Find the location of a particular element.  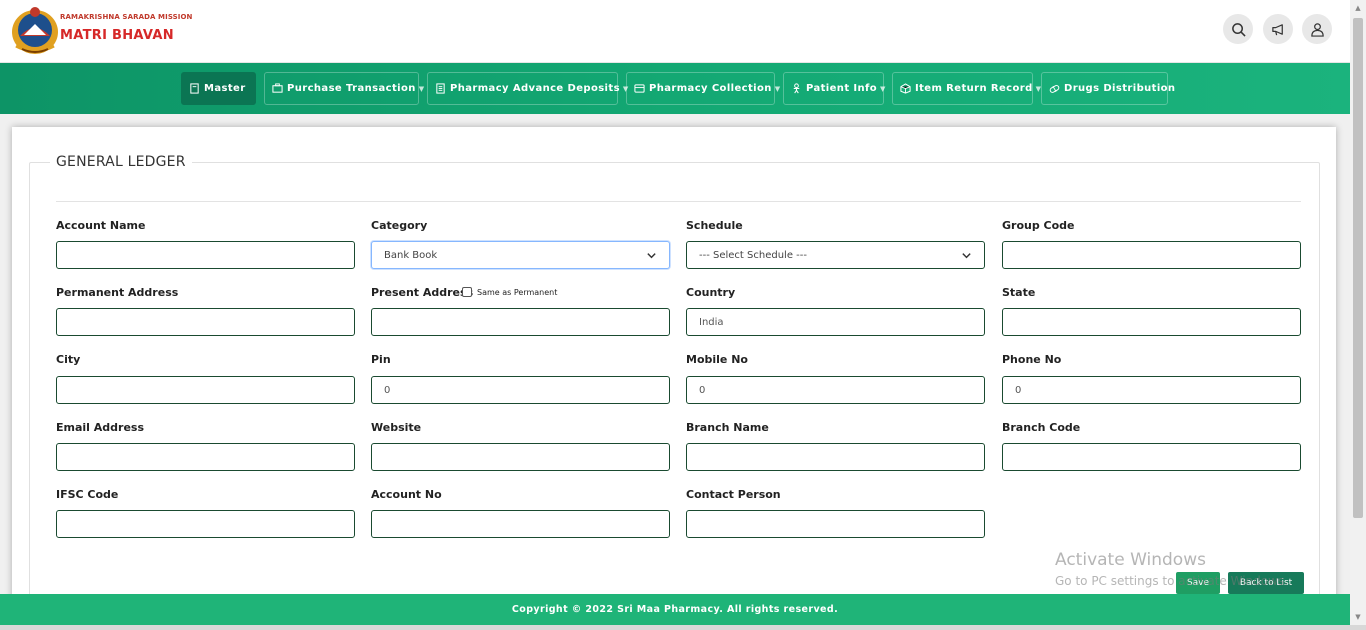

ifsc-code-input is located at coordinates (205, 524).